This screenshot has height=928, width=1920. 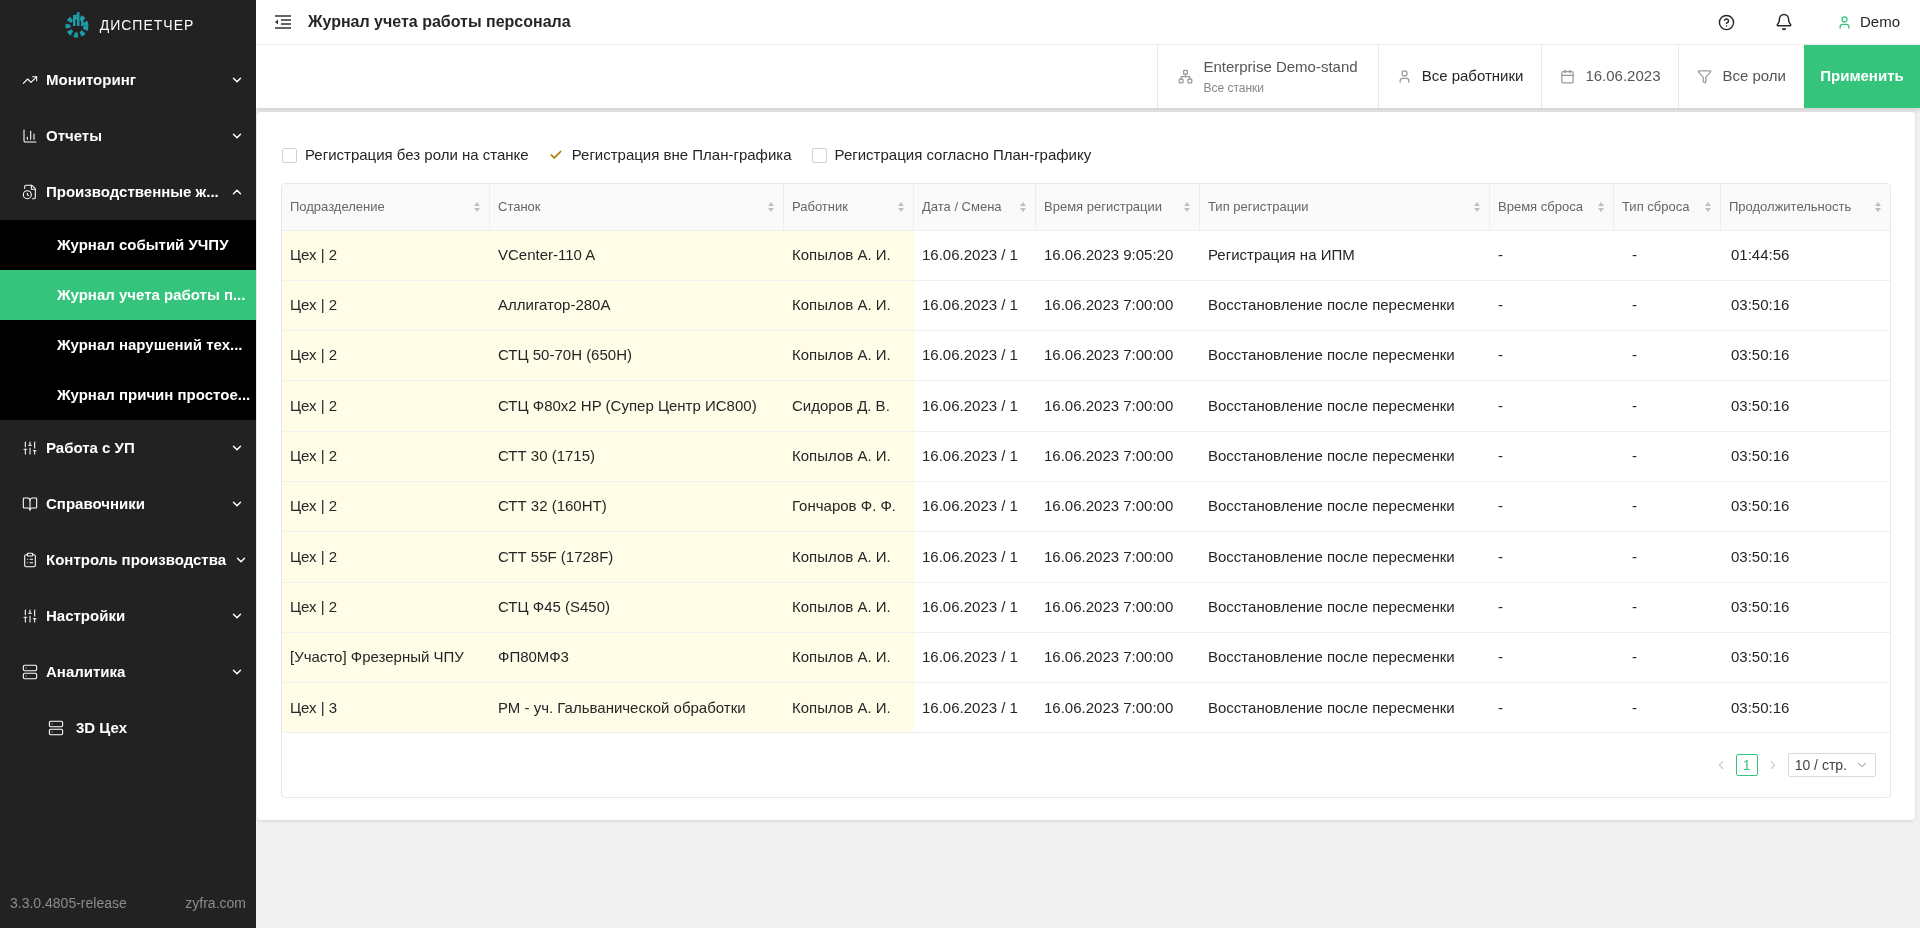 What do you see at coordinates (963, 155) in the screenshot?
I see `checkbox-label: Регистрация согласно План-графику` at bounding box center [963, 155].